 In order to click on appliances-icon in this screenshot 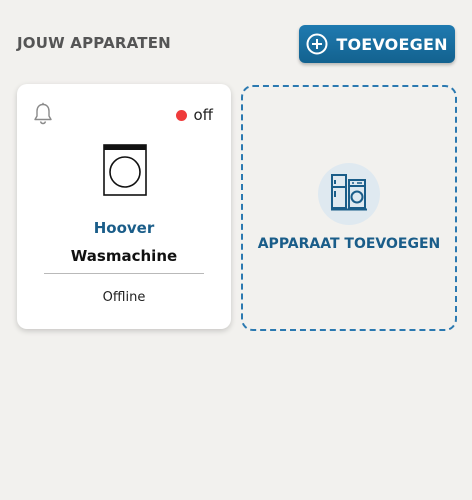, I will do `click(349, 194)`.